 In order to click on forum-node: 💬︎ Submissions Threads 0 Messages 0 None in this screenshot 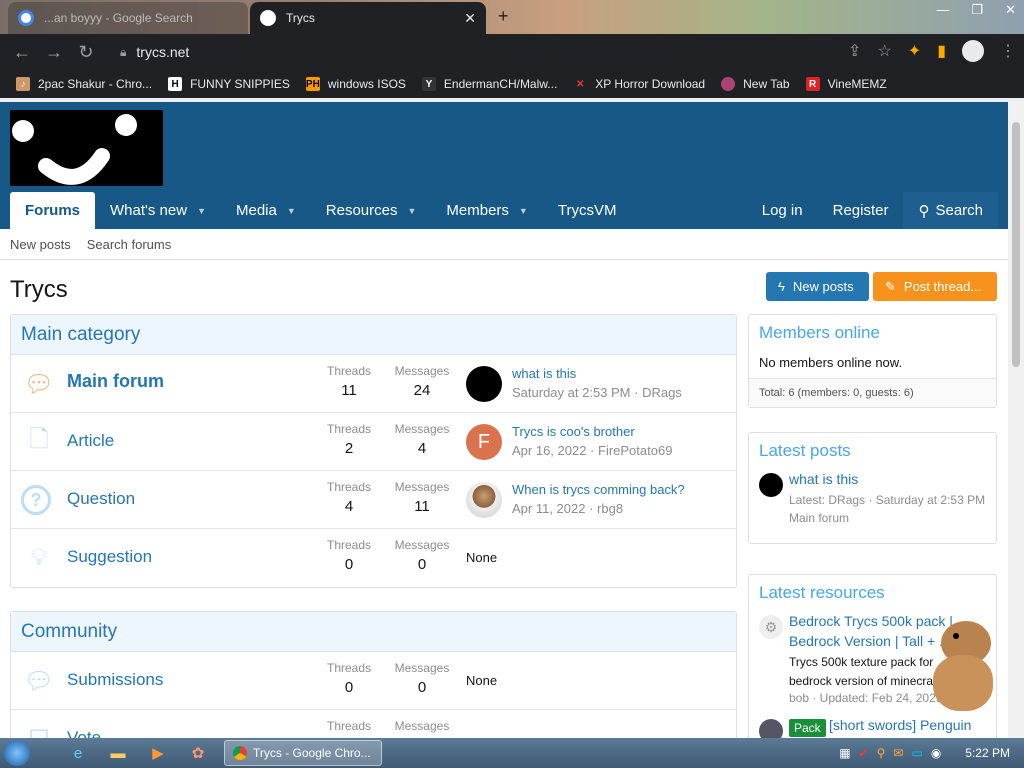, I will do `click(373, 681)`.